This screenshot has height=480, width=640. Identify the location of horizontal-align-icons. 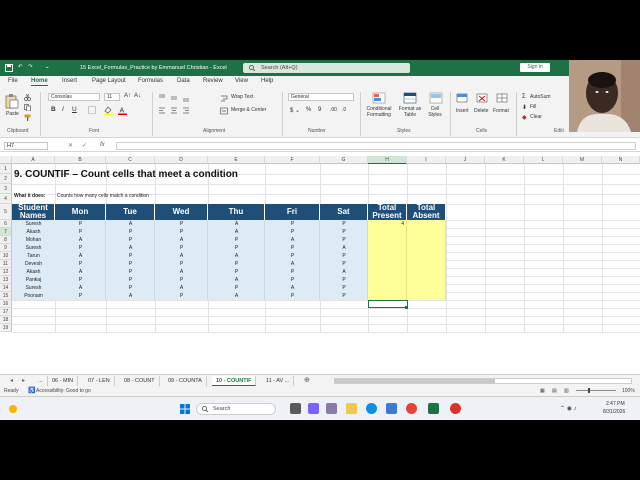
(178, 111).